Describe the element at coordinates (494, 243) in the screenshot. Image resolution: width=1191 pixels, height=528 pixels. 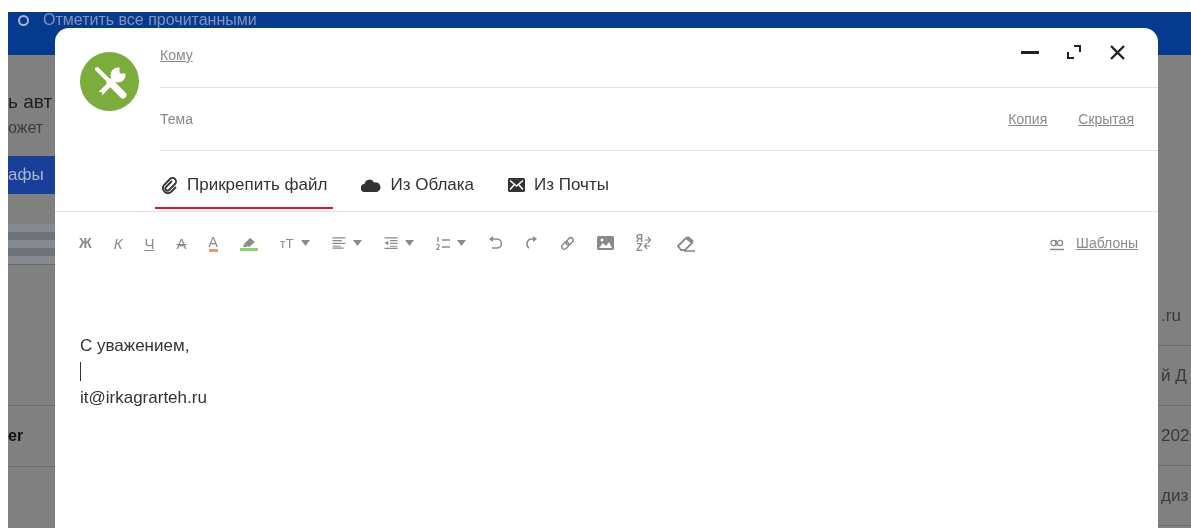
I see `undo-icon` at that location.